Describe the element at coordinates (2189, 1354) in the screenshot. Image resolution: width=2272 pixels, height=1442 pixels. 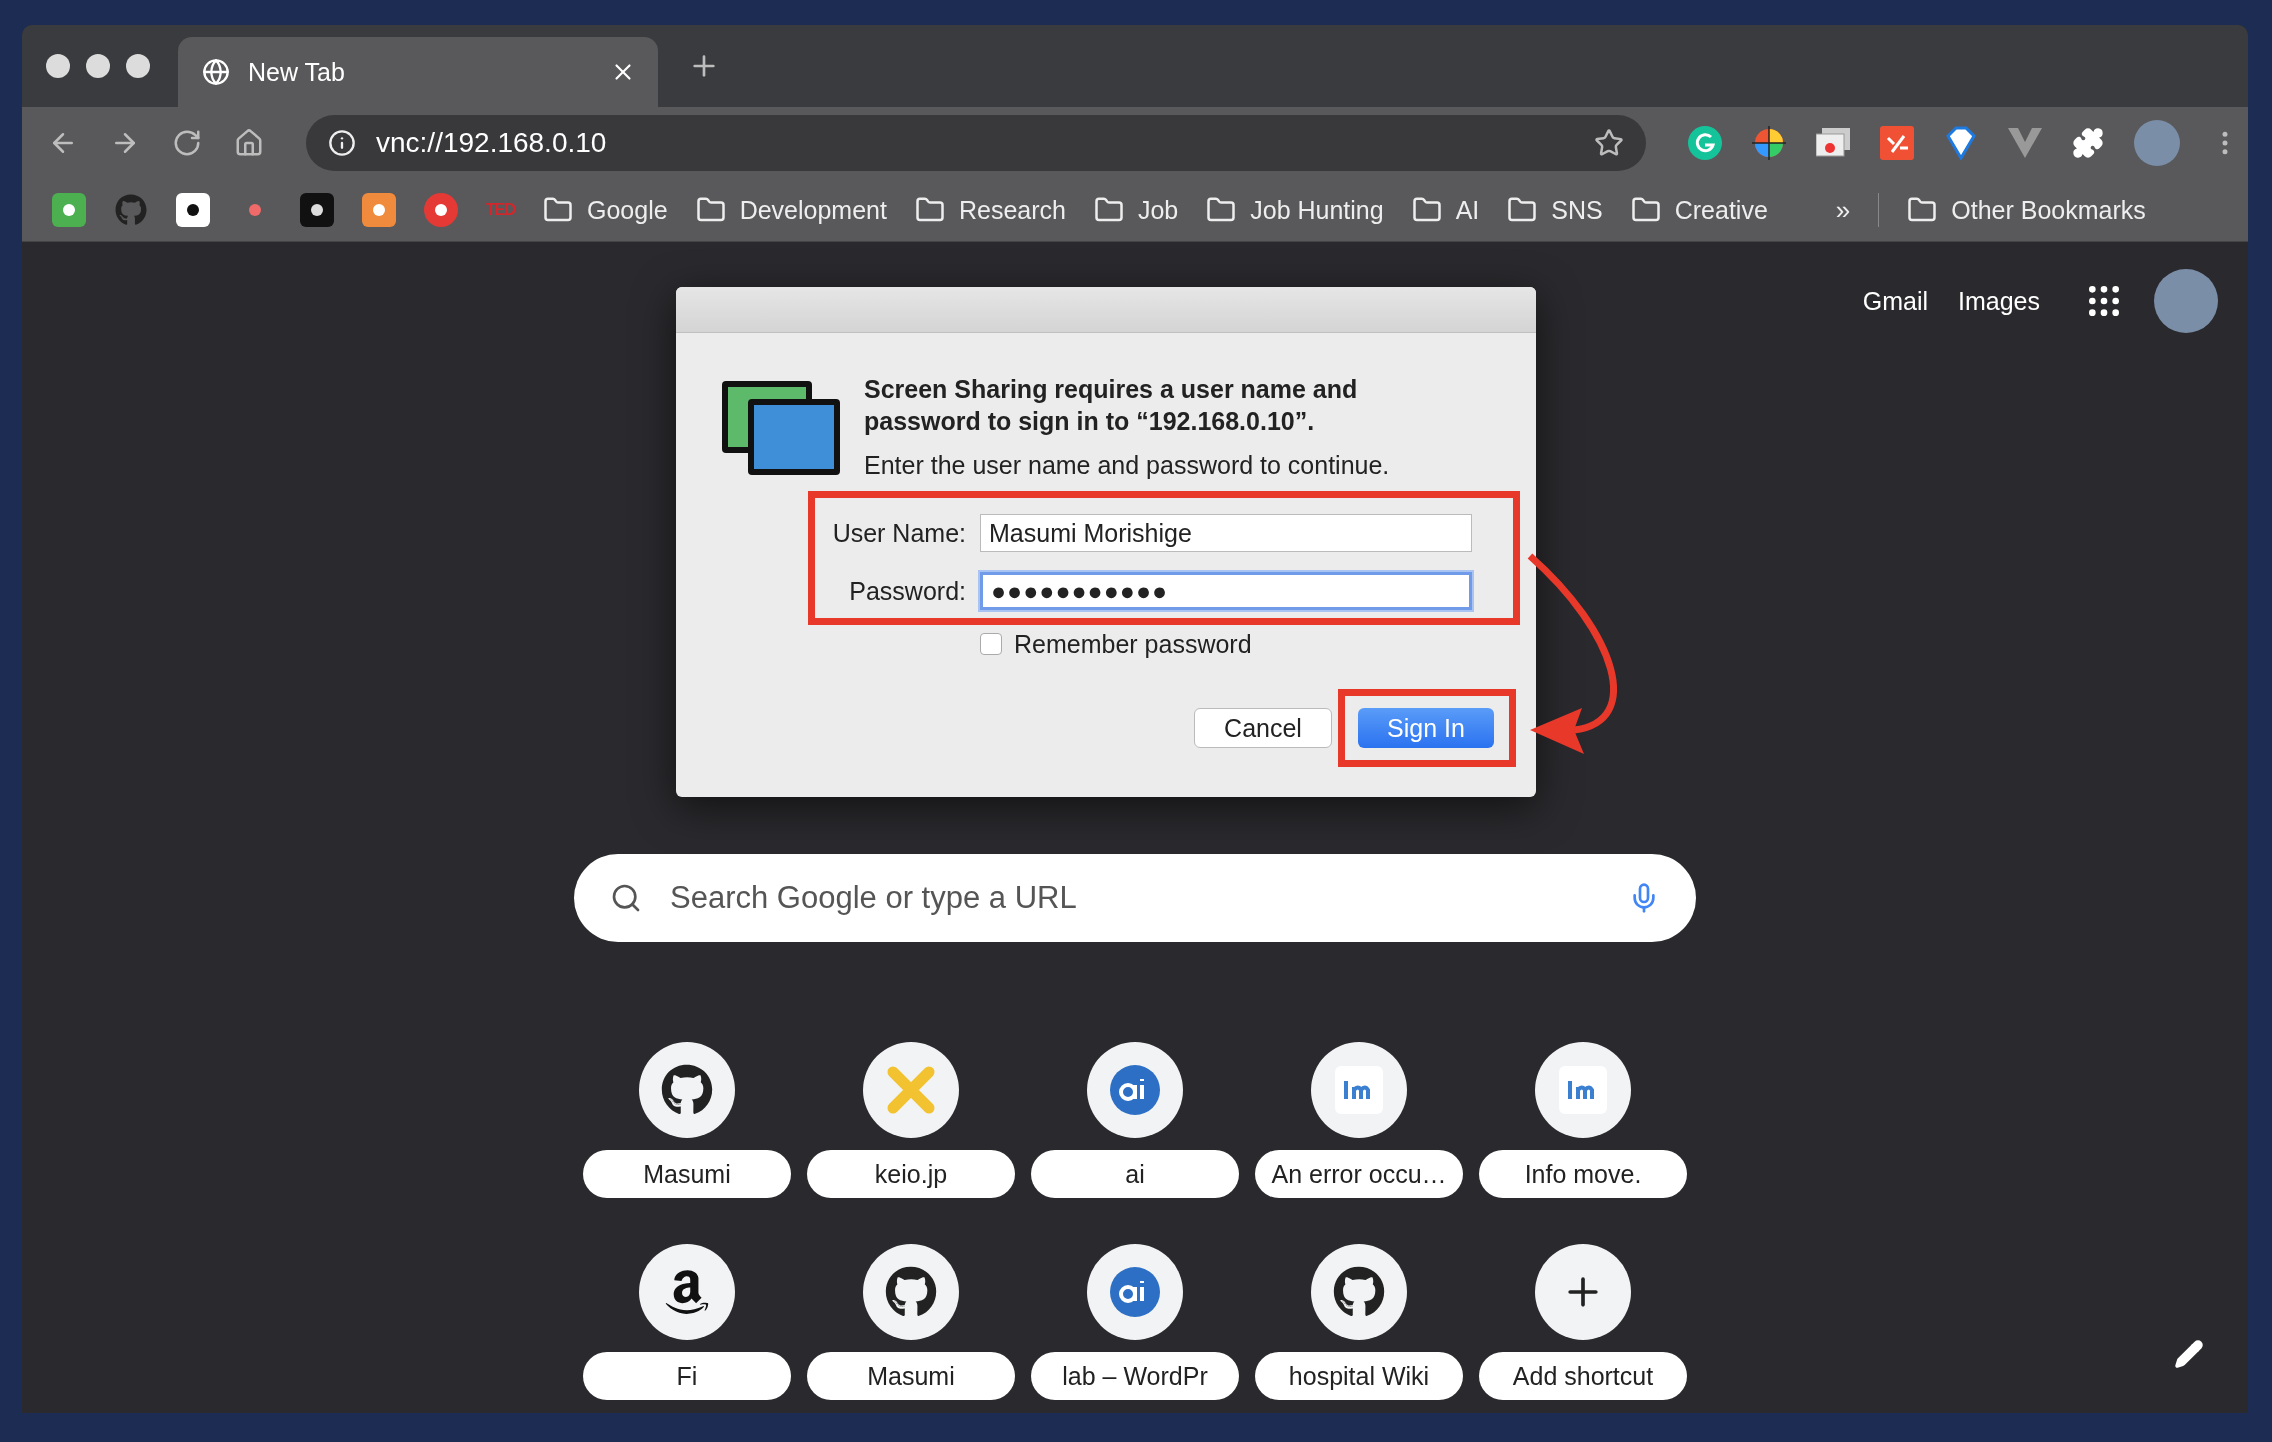
I see `pencil-icon` at that location.